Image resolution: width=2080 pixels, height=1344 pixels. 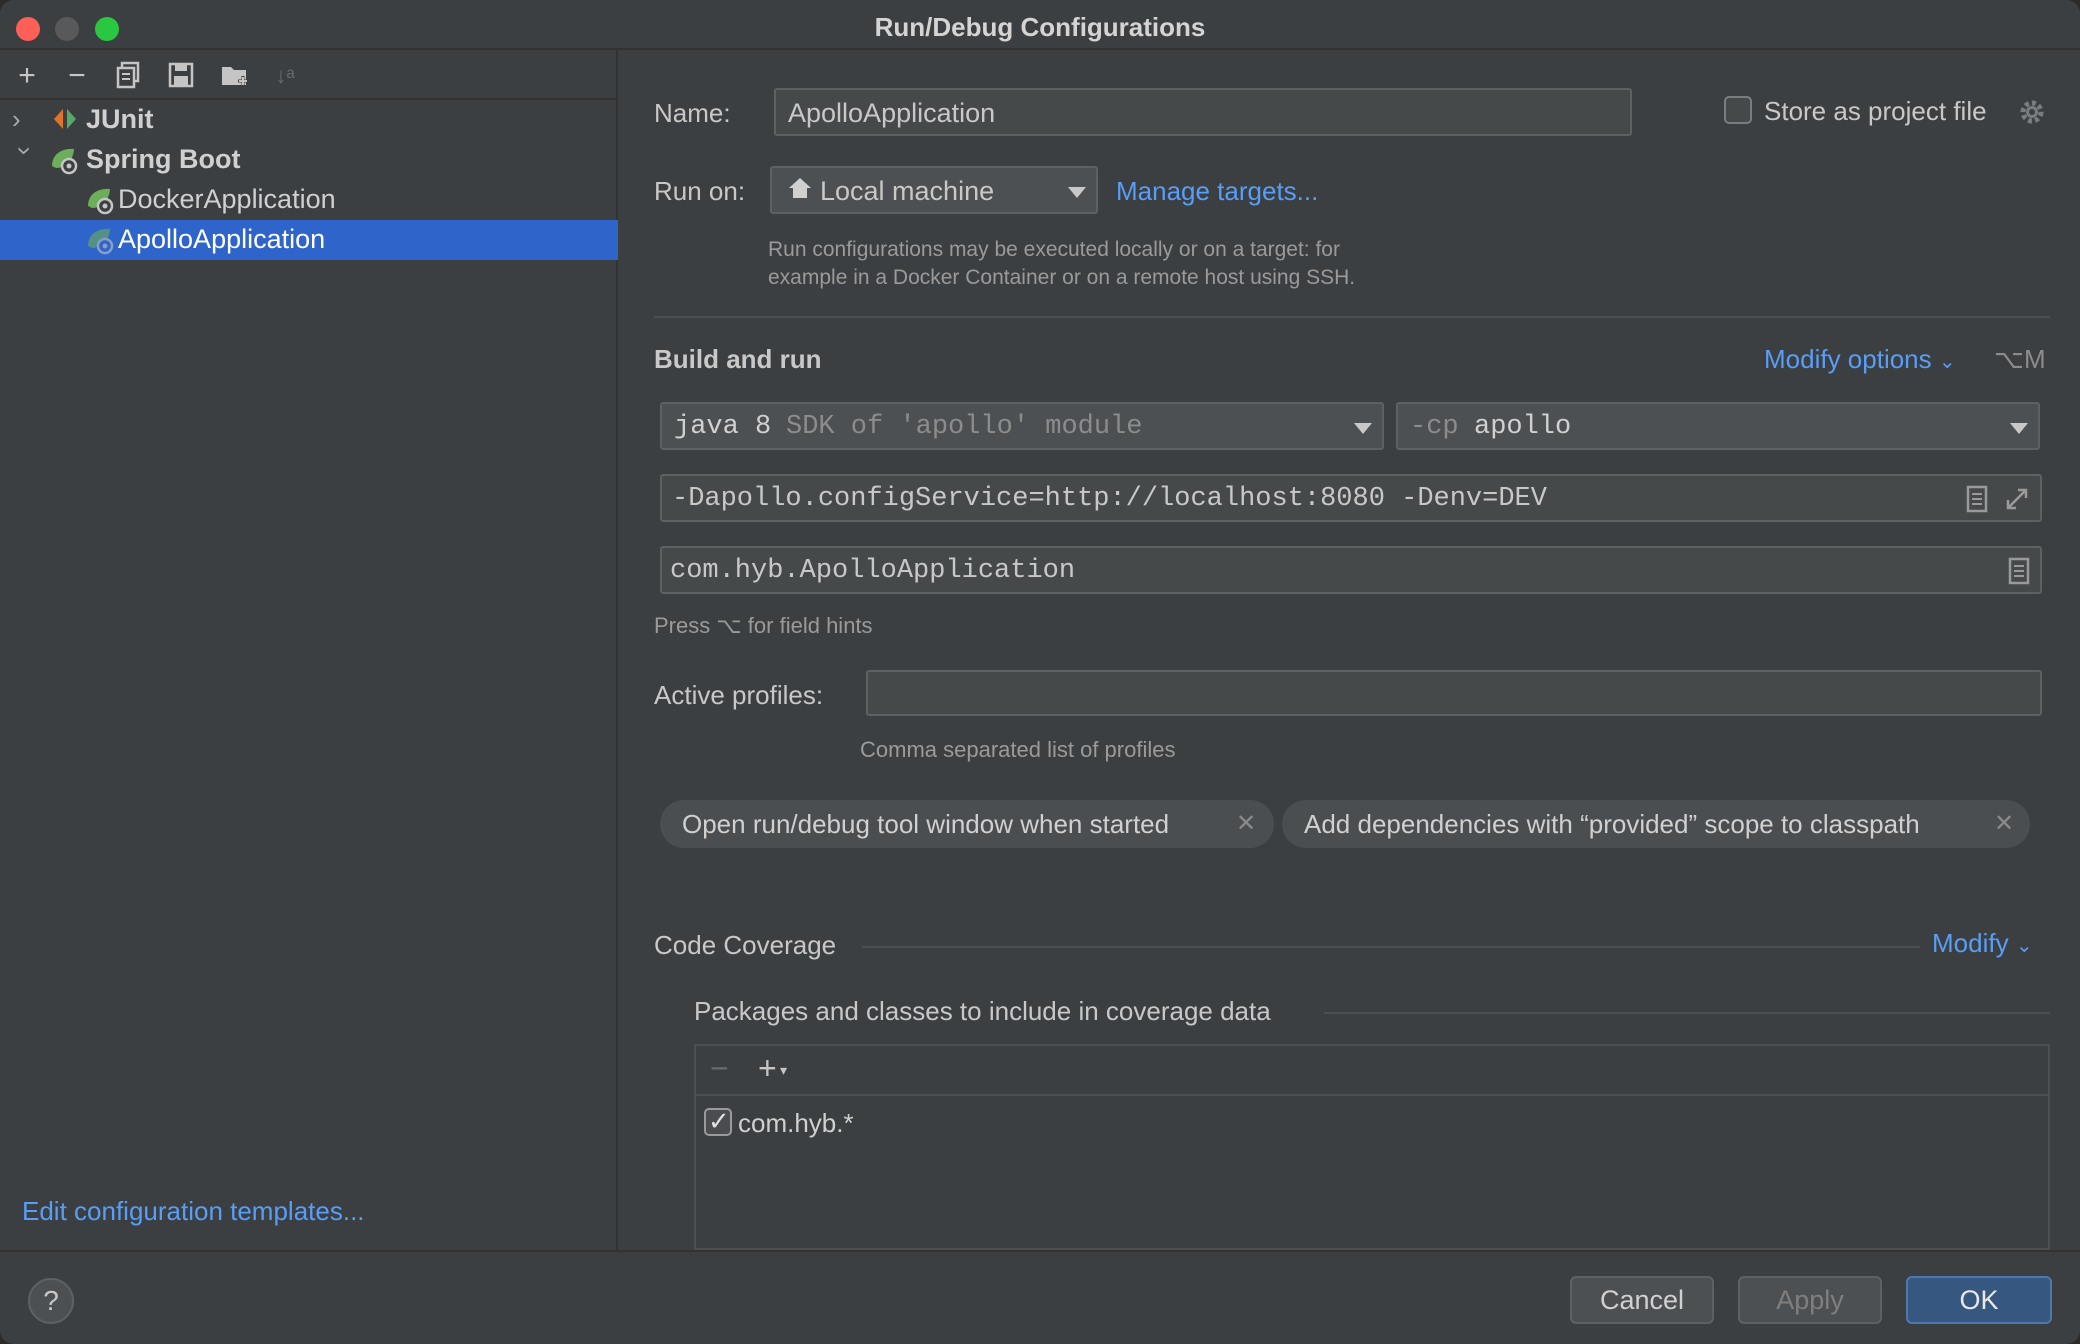 What do you see at coordinates (1372, 1147) in the screenshot?
I see `coverage-patterns-table: − + ▾ com.hyb.*` at bounding box center [1372, 1147].